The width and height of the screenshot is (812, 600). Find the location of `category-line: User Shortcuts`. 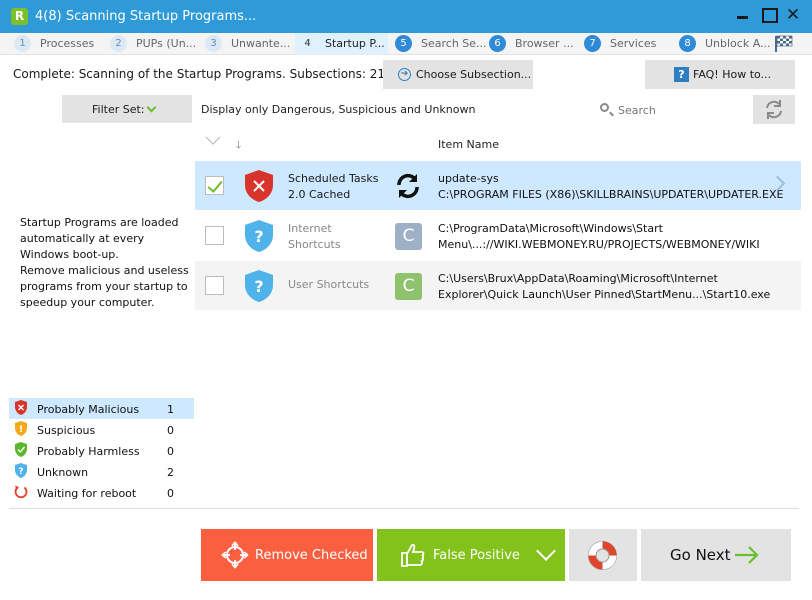

category-line: User Shortcuts is located at coordinates (329, 284).